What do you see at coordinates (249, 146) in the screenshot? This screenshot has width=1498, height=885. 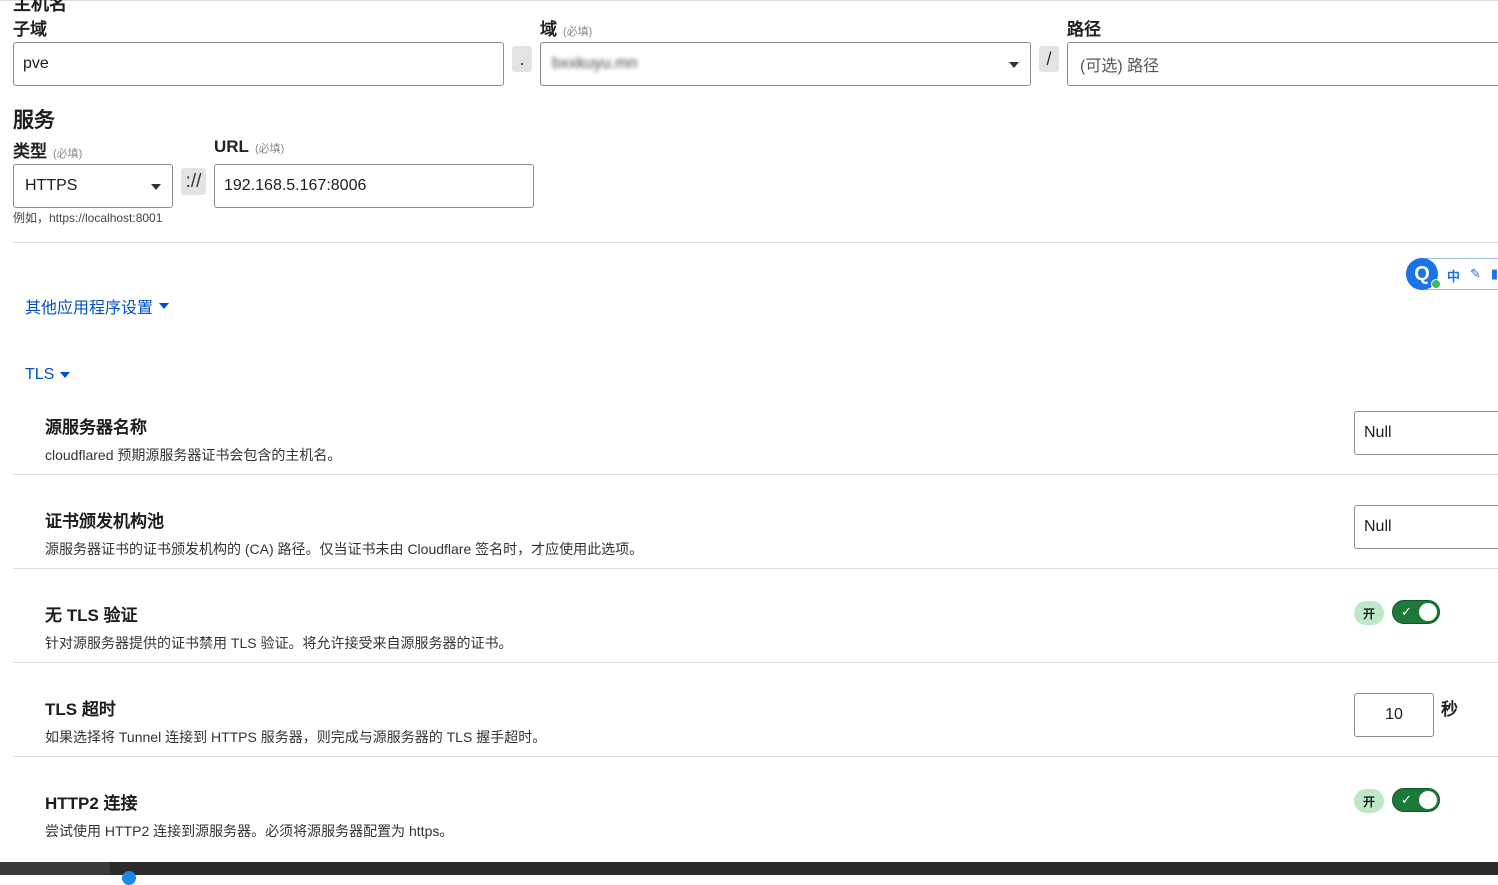 I see `url-label: URL (必填)` at bounding box center [249, 146].